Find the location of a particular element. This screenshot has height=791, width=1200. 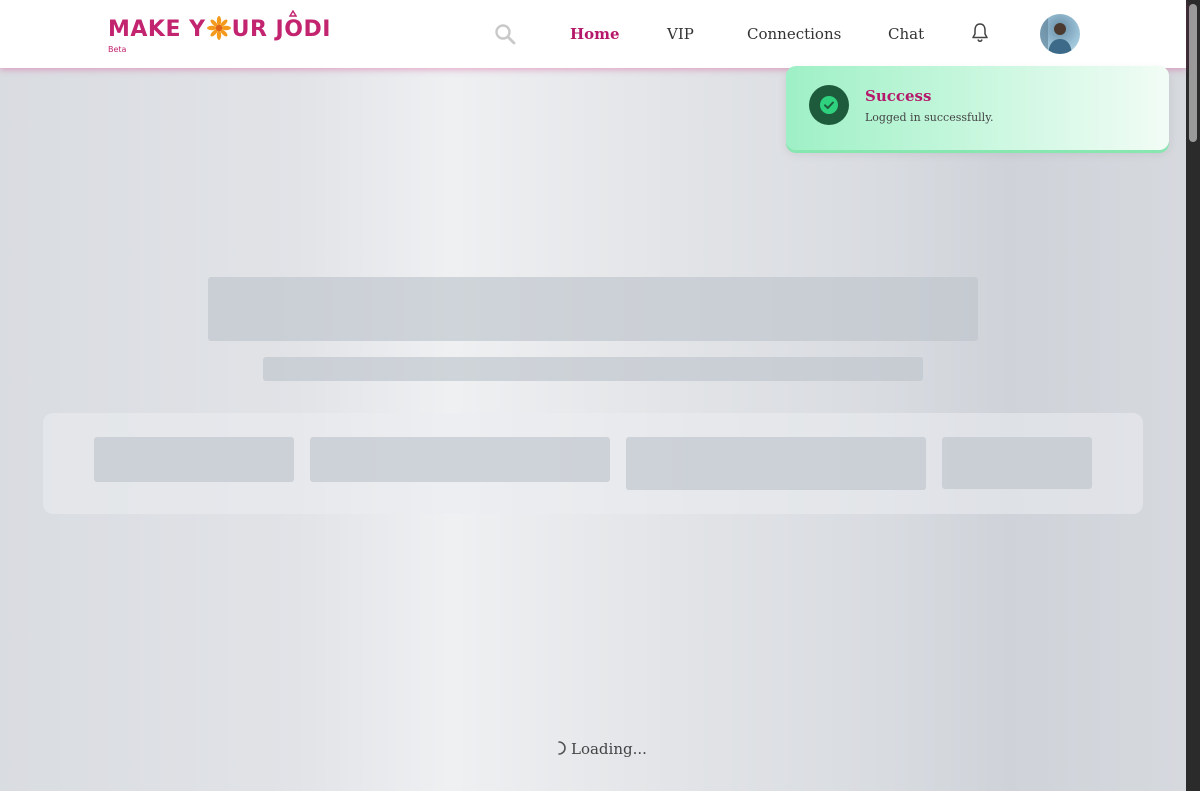

beta-badge: Beta is located at coordinates (117, 49).